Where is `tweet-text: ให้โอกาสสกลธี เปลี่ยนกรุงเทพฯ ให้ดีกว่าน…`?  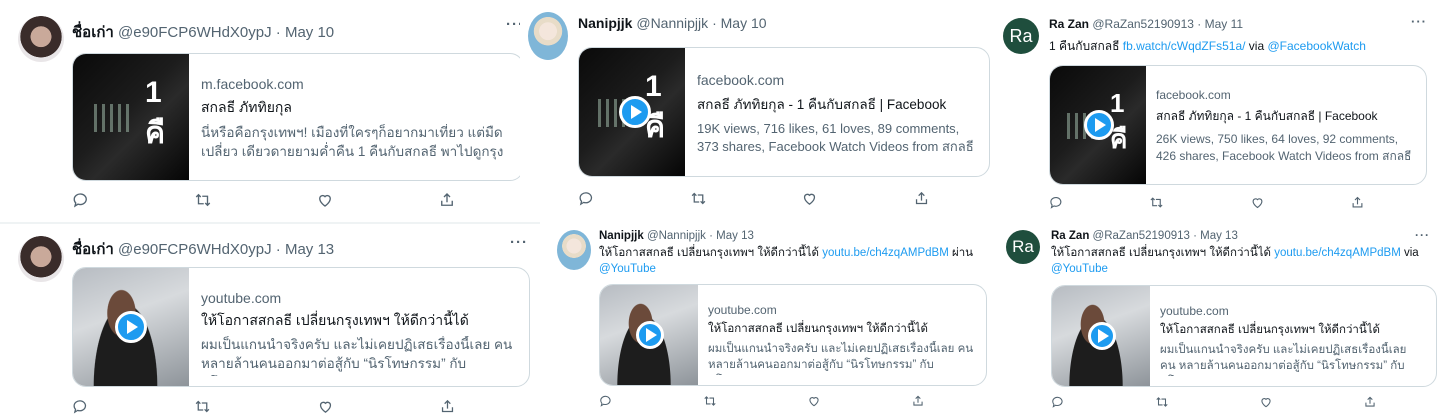
tweet-text: ให้โอกาสสกลธี เปลี่ยนกรุงเทพฯ ให้ดีกว่าน… is located at coordinates (1241, 261).